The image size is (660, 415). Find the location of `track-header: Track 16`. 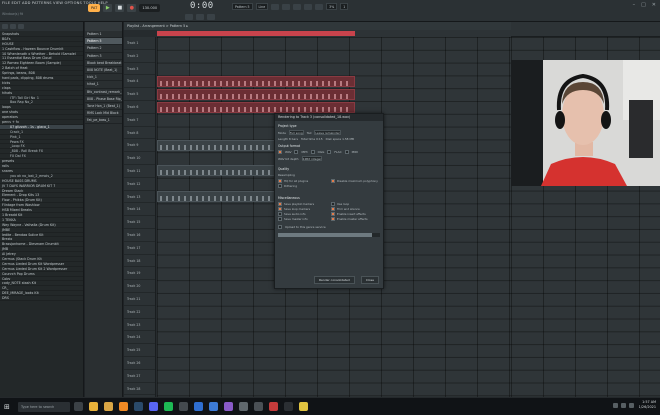

track-header: Track 16 is located at coordinates (139, 235).